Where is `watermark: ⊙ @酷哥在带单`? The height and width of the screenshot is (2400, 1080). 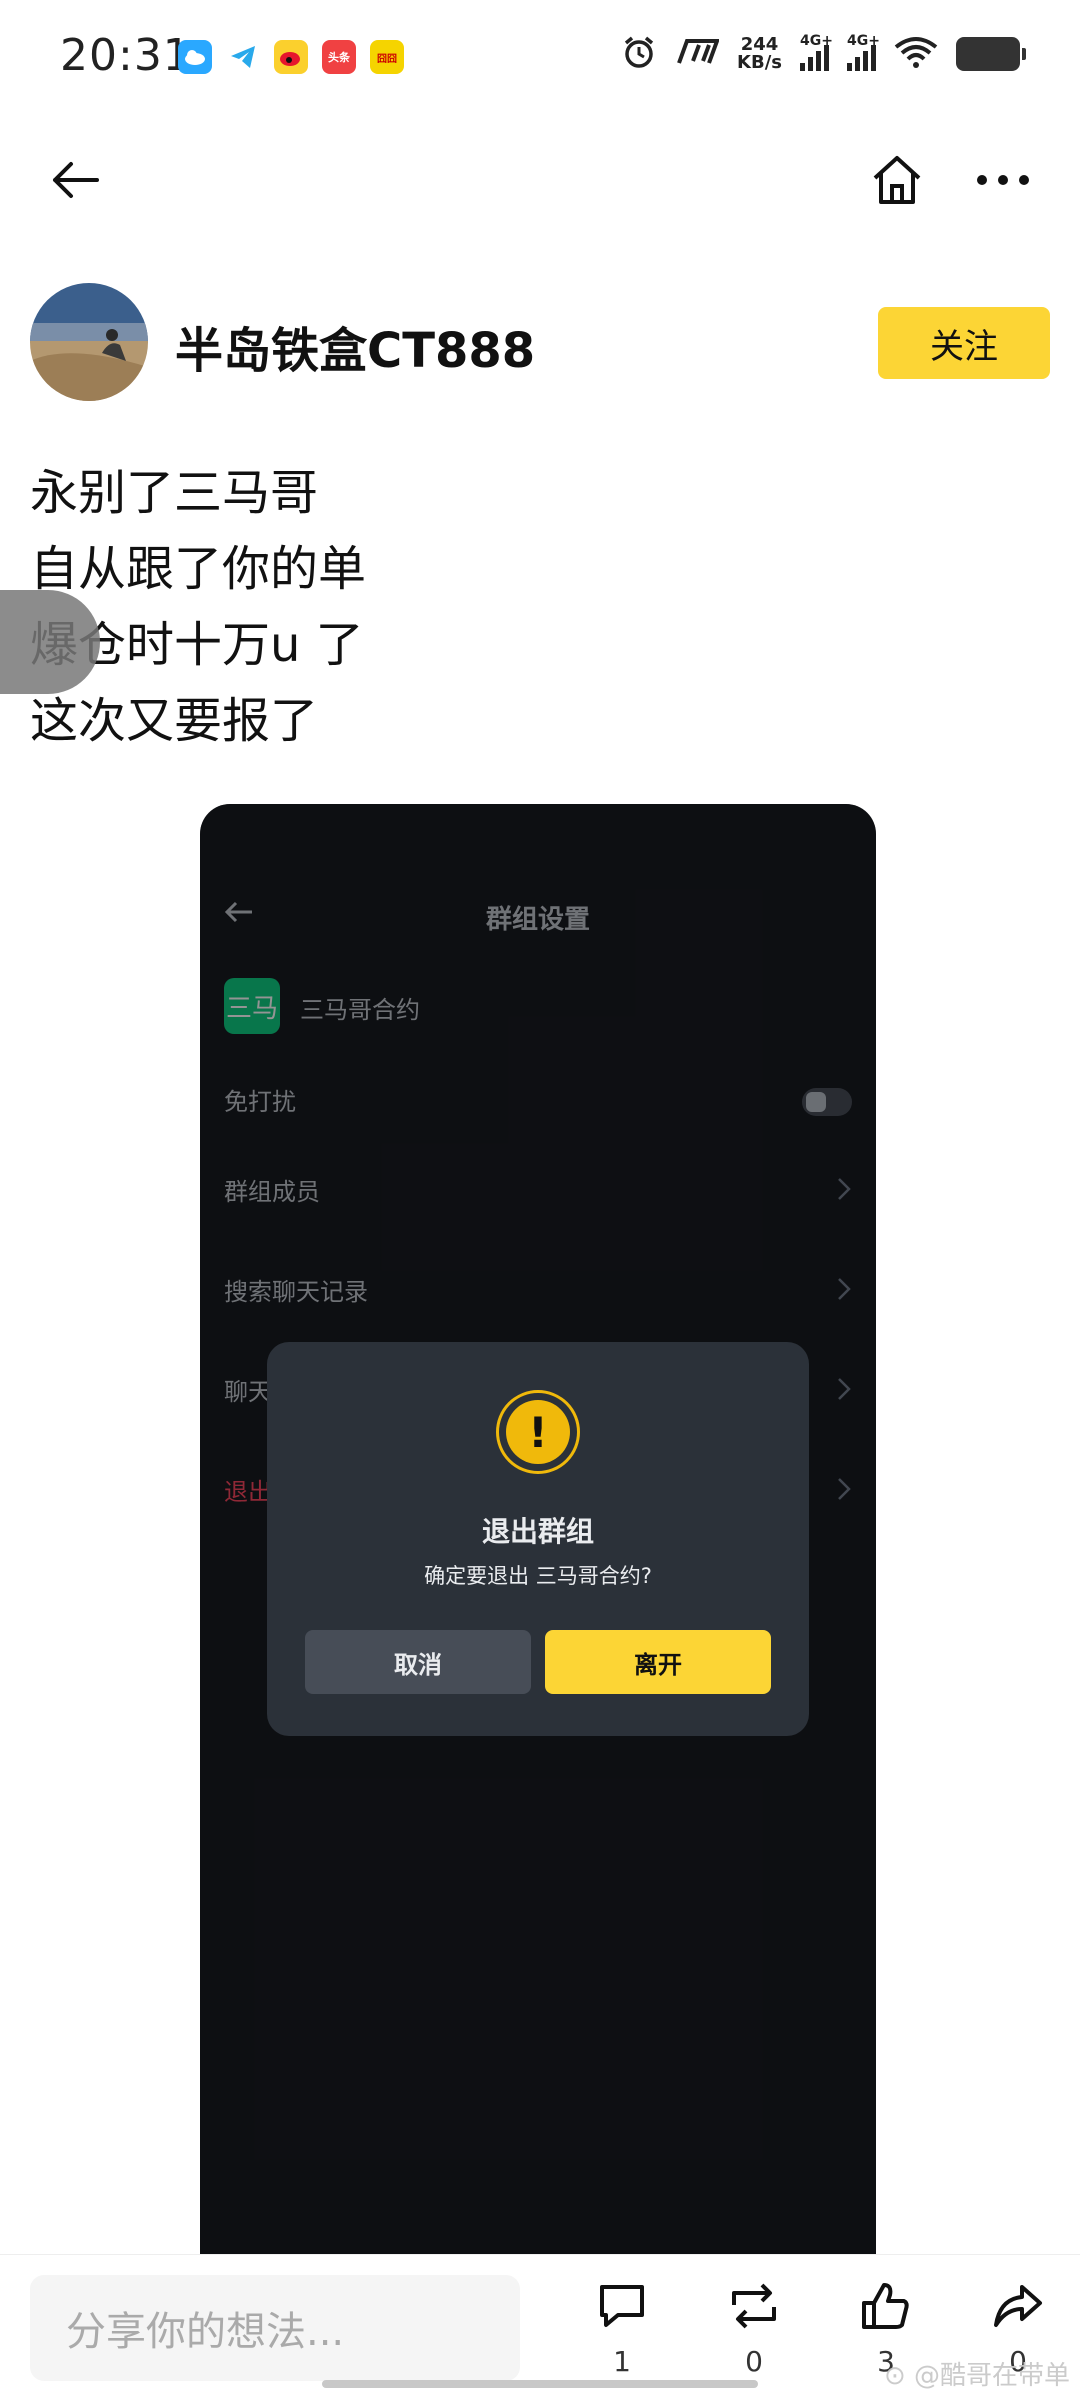 watermark: ⊙ @酷哥在带单 is located at coordinates (976, 2376).